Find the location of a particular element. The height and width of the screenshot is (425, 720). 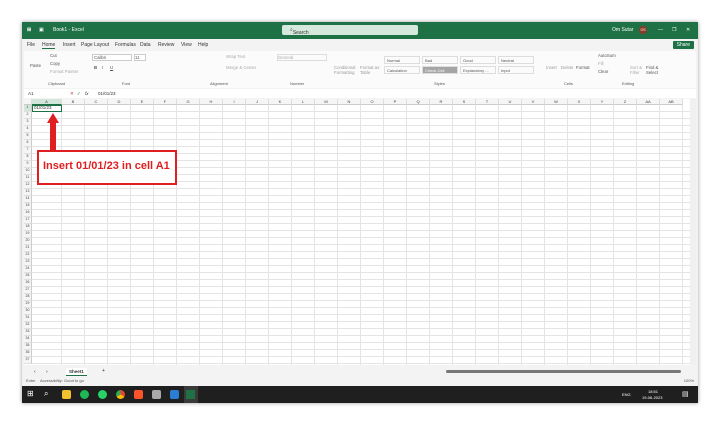

column-header-R: R is located at coordinates (441, 102).